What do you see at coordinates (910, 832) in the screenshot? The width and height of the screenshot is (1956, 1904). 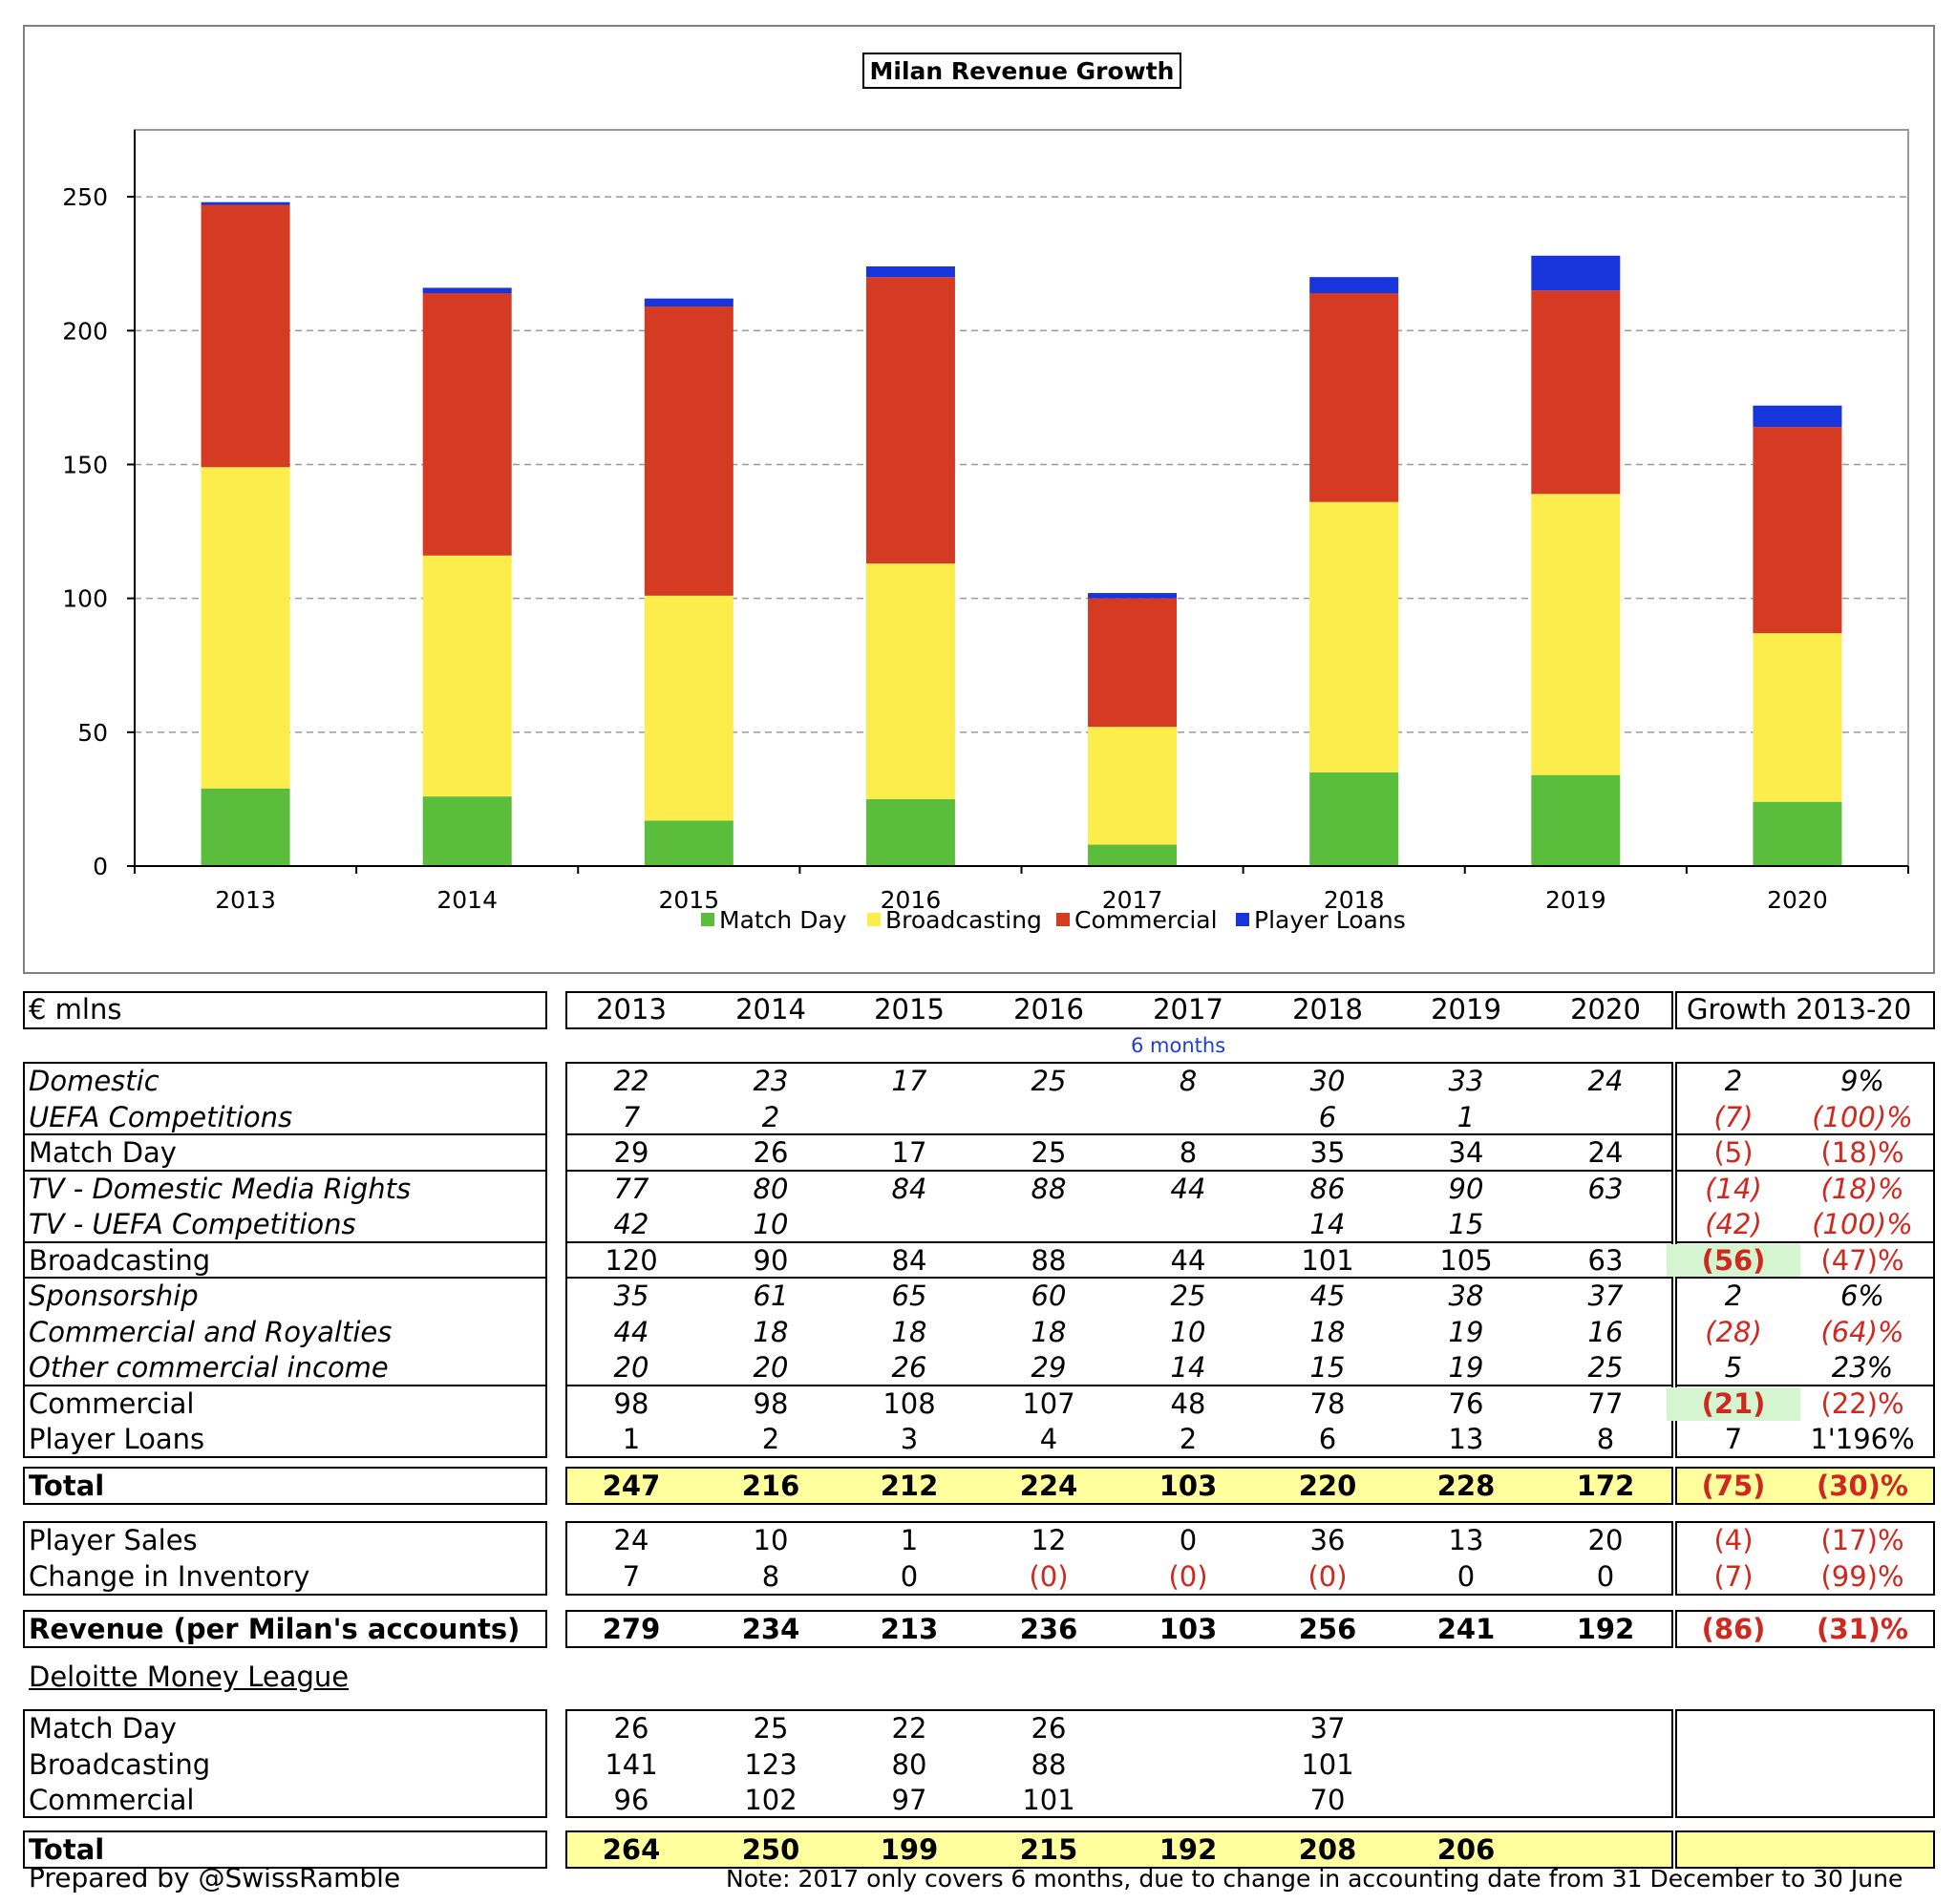 I see `bar-match-day-2016` at bounding box center [910, 832].